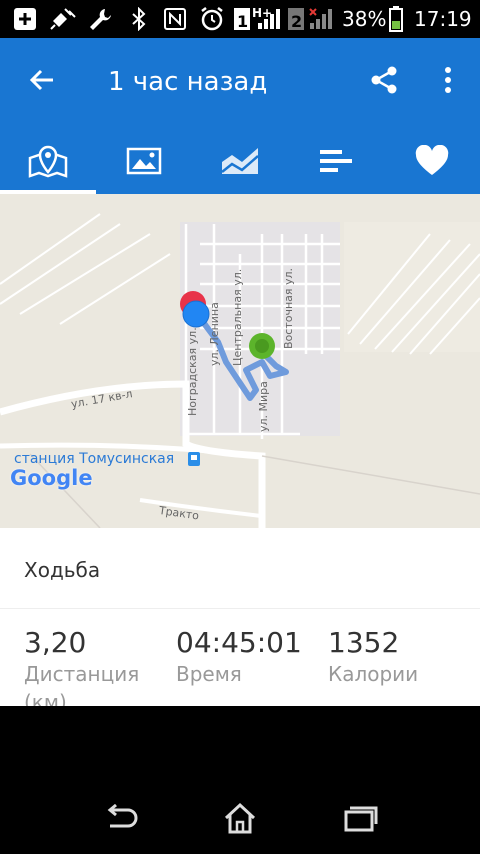 The image size is (480, 854). I want to click on nfc-icon, so click(175, 19).